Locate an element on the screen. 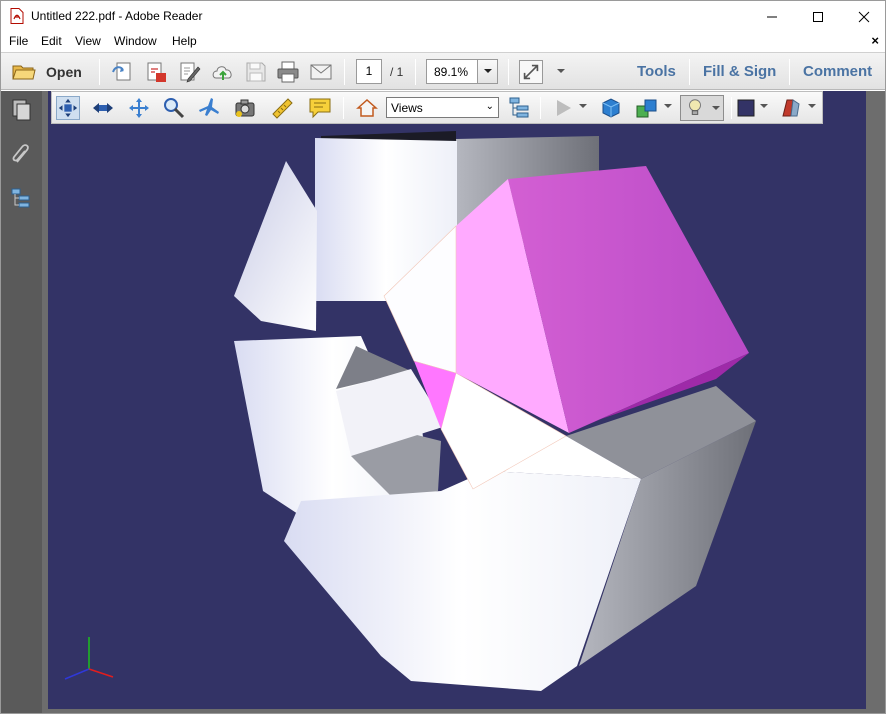 The height and width of the screenshot is (714, 886). close-icon is located at coordinates (864, 16).